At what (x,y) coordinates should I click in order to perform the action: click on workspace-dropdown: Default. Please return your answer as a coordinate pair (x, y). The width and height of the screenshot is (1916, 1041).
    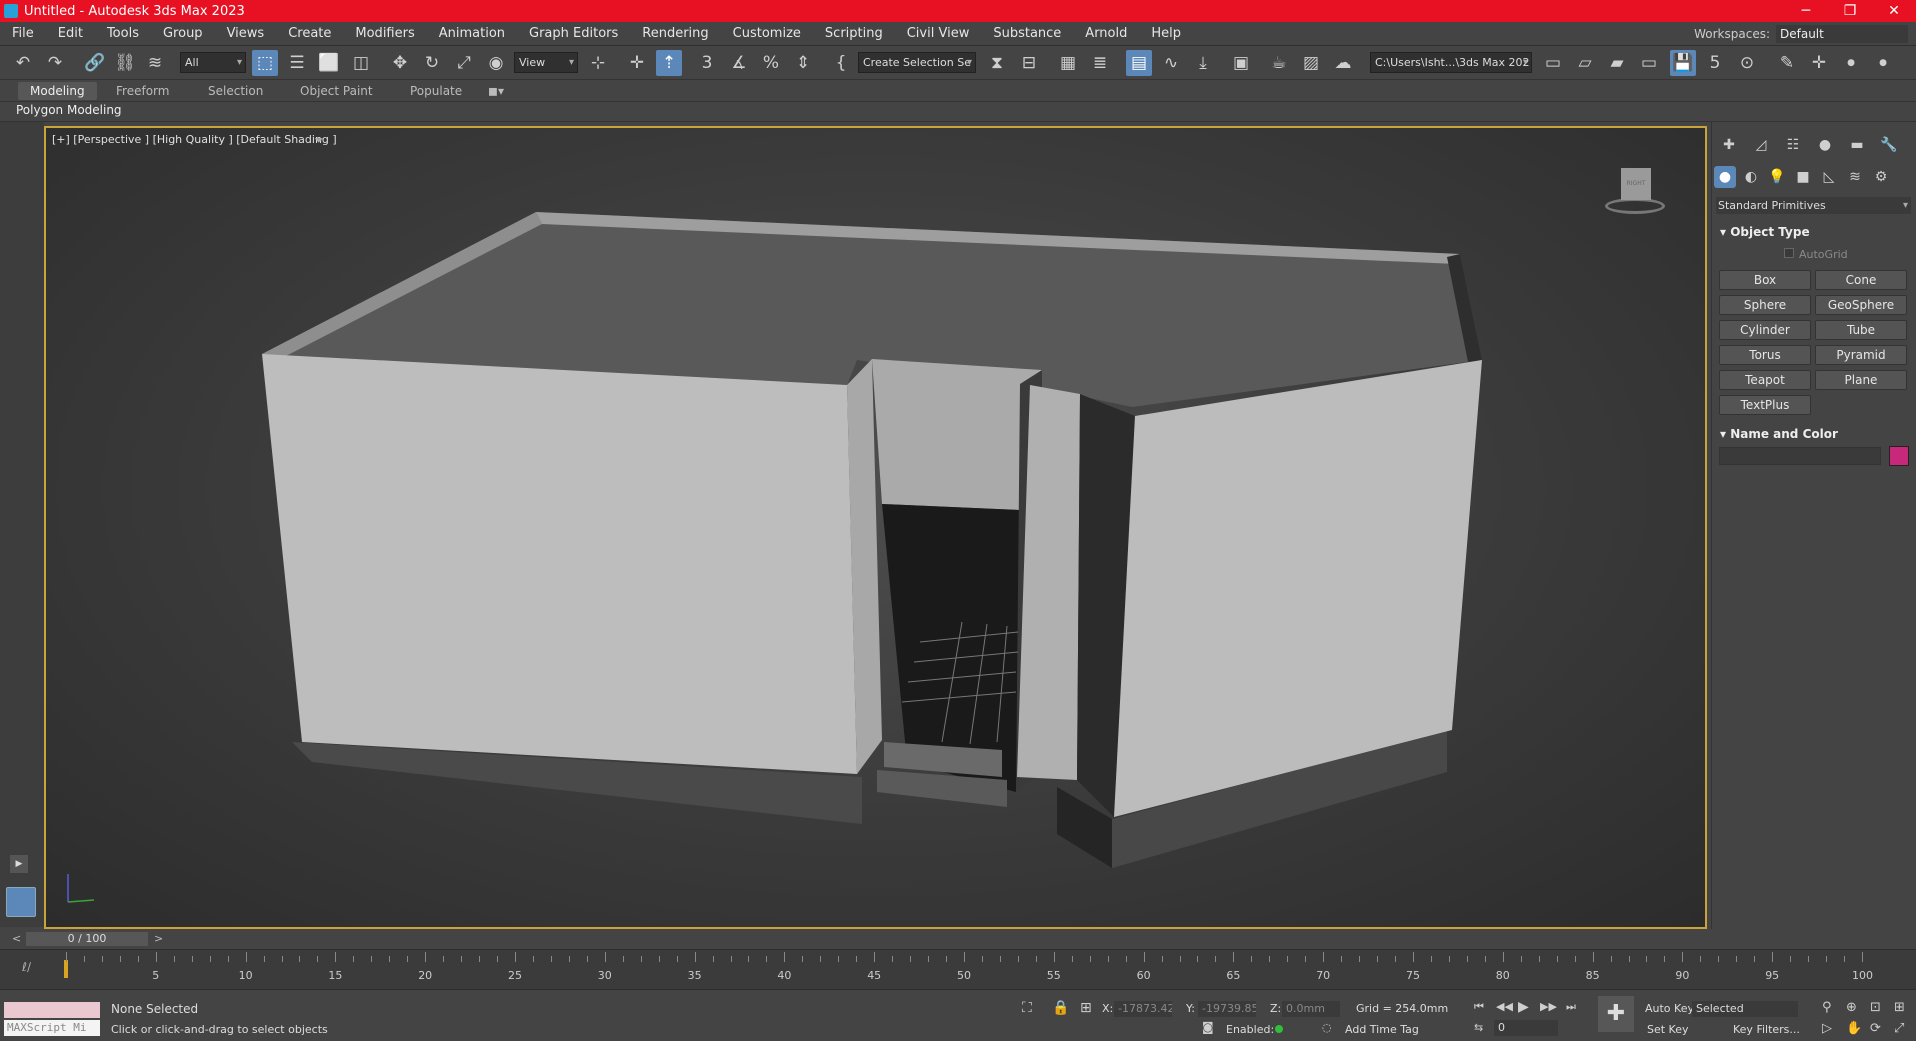
    Looking at the image, I should click on (1842, 33).